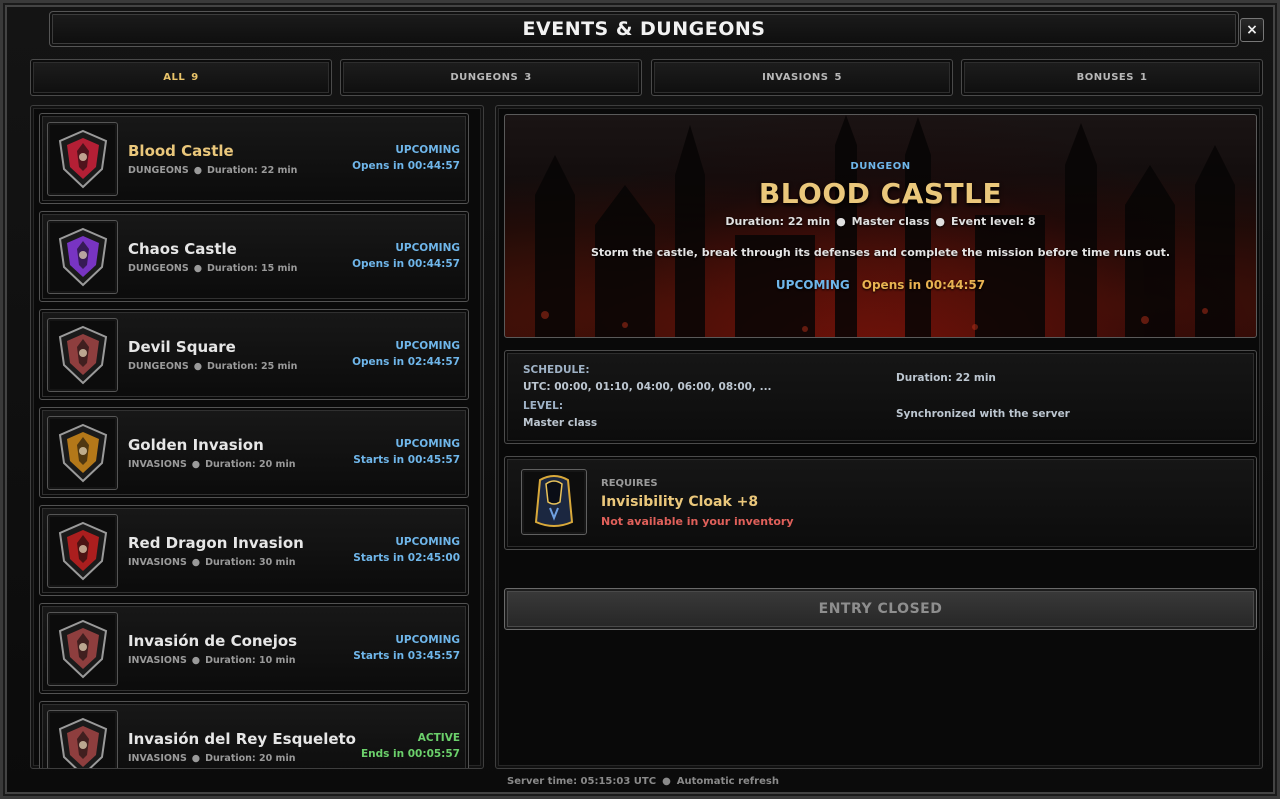 The width and height of the screenshot is (1280, 799). I want to click on title-bar: EVENTS & DUNGEONS, so click(644, 29).